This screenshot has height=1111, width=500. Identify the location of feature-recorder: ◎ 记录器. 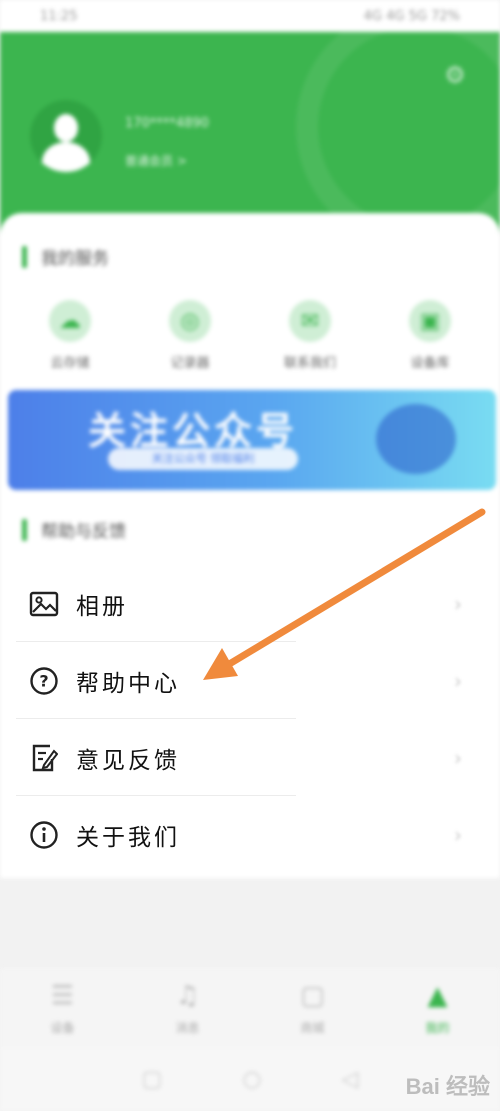
(190, 335).